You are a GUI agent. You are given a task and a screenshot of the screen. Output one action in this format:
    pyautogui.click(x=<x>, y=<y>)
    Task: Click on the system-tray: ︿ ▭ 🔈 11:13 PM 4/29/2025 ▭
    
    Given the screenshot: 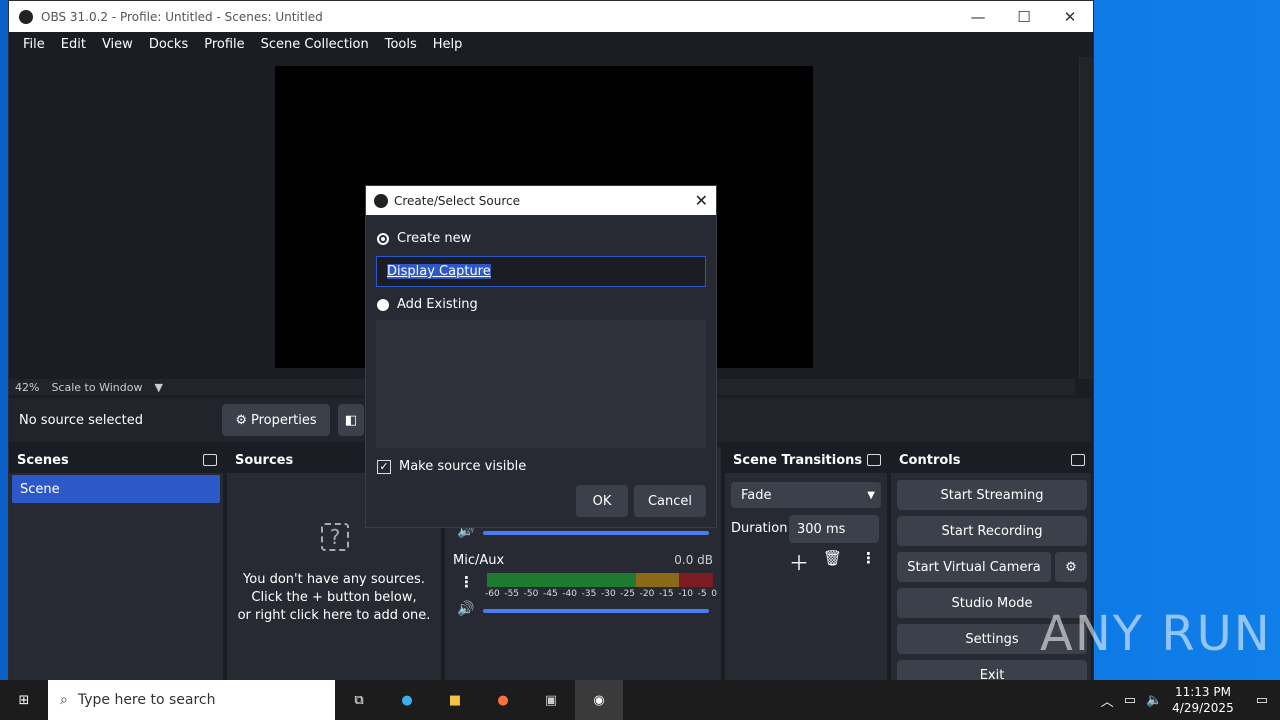 What is the action you would take?
    pyautogui.click(x=1184, y=700)
    